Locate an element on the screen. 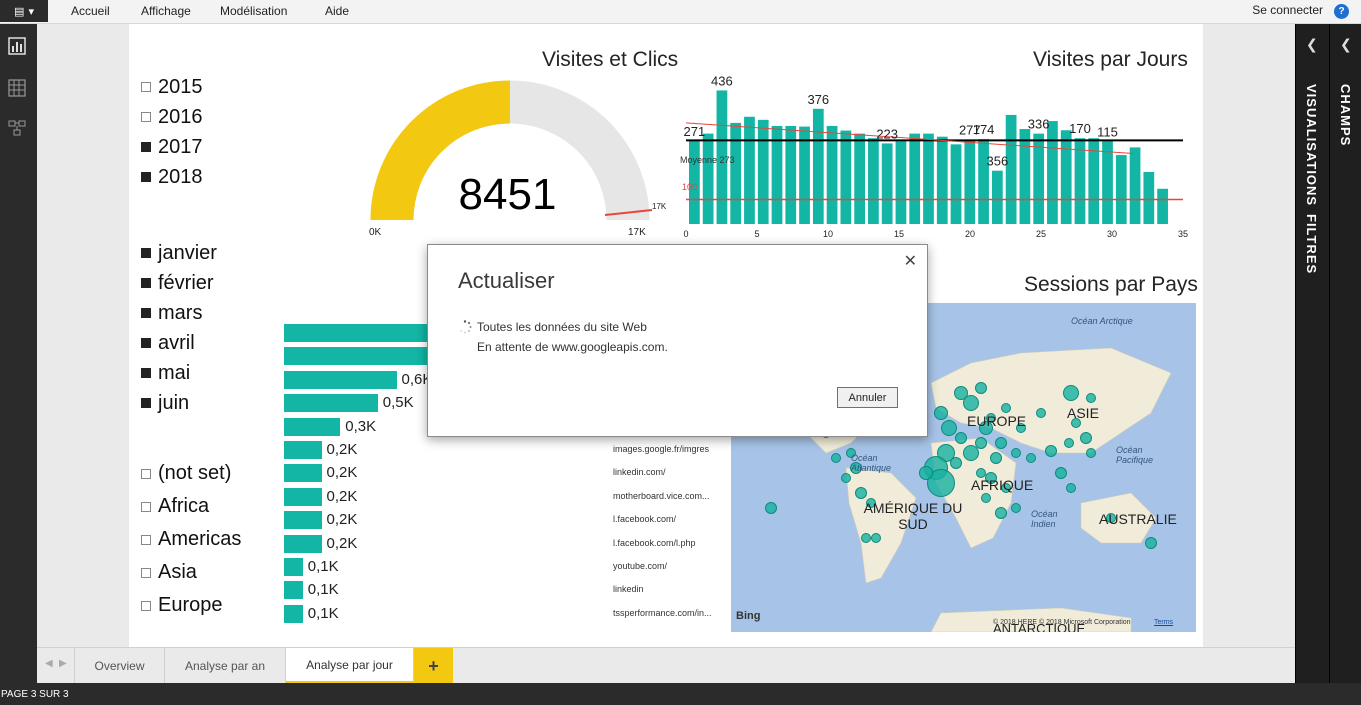 This screenshot has height=705, width=1361. slicer-item-americas: Americas is located at coordinates (191, 539).